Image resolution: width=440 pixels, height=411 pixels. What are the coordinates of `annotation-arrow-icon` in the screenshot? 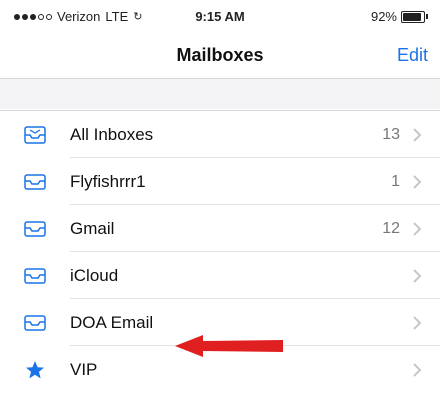 It's located at (229, 346).